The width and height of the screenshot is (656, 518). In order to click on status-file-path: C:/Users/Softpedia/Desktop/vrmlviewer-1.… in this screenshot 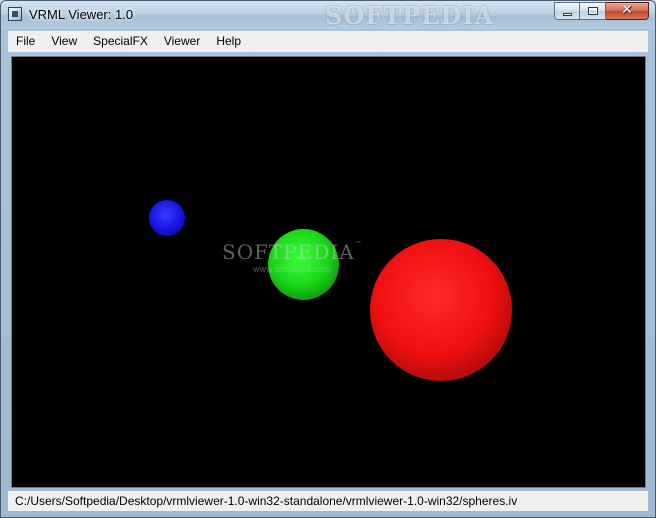, I will do `click(266, 501)`.